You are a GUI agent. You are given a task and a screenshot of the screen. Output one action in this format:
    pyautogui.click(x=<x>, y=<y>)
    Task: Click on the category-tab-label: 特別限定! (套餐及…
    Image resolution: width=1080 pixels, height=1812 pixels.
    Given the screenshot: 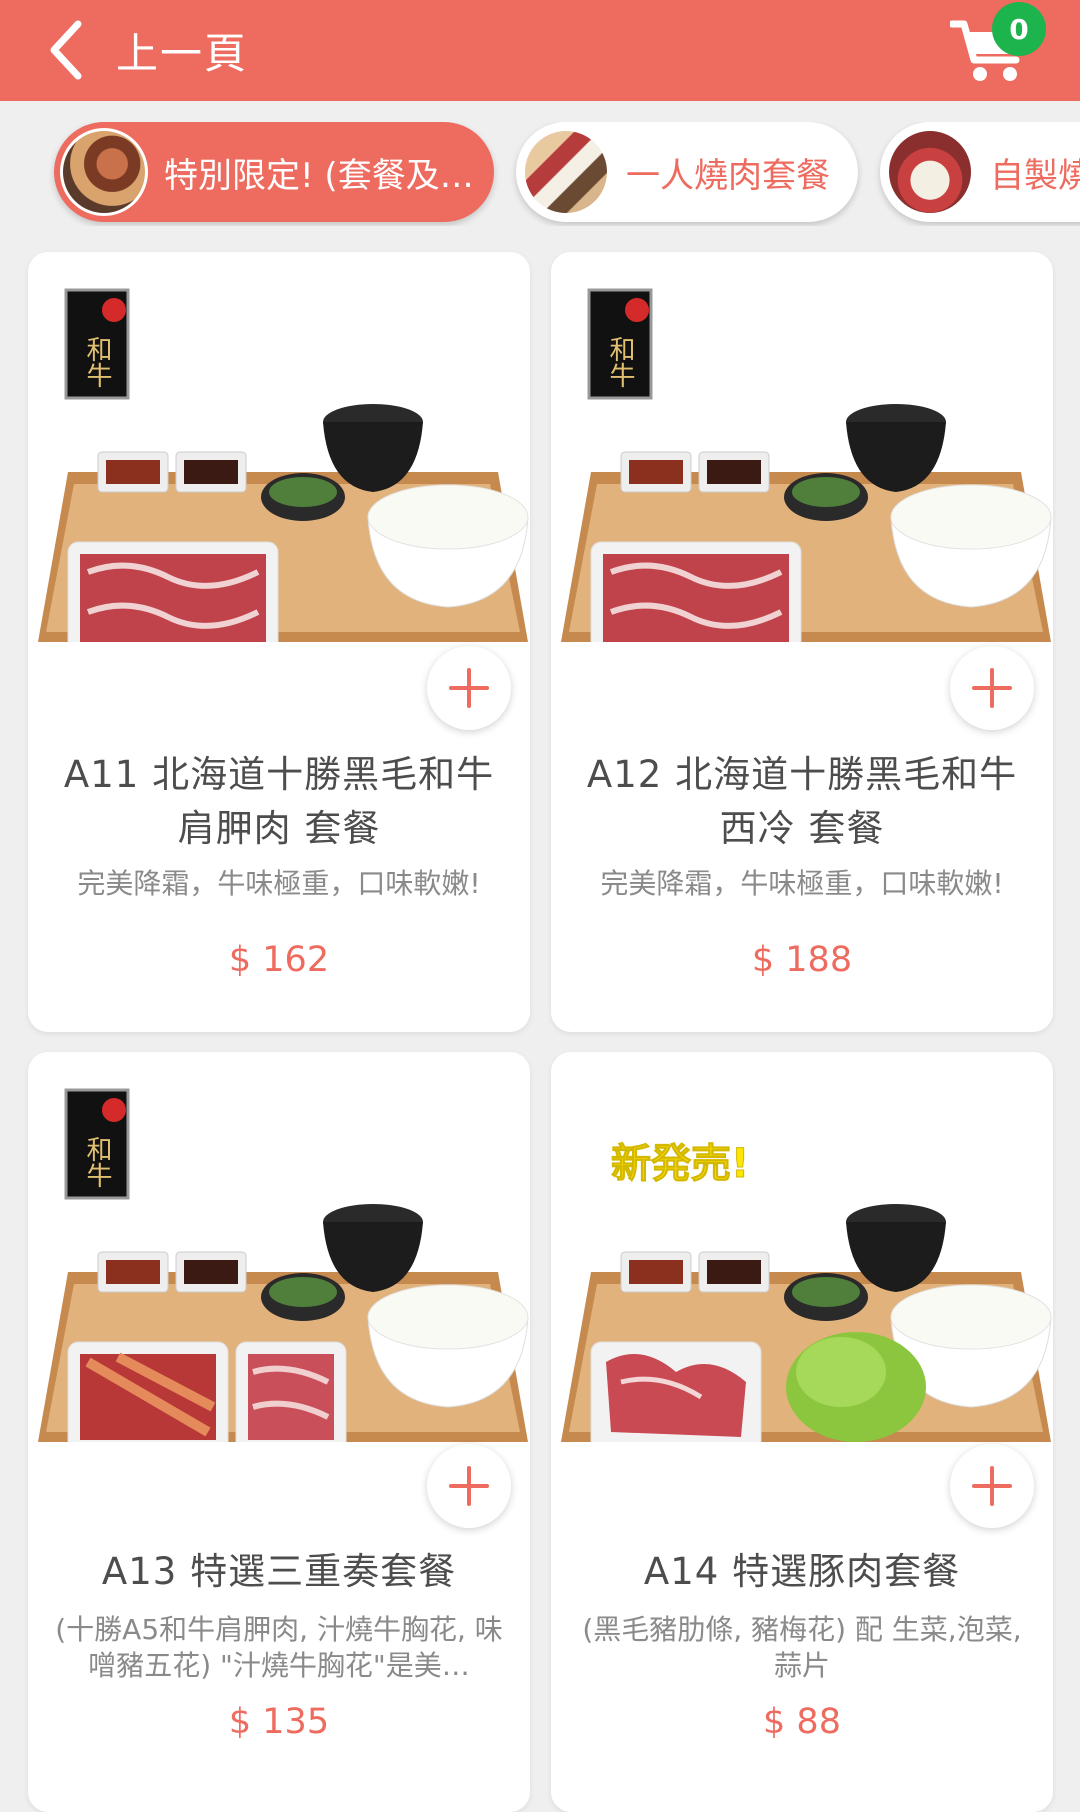 What is the action you would take?
    pyautogui.click(x=319, y=175)
    